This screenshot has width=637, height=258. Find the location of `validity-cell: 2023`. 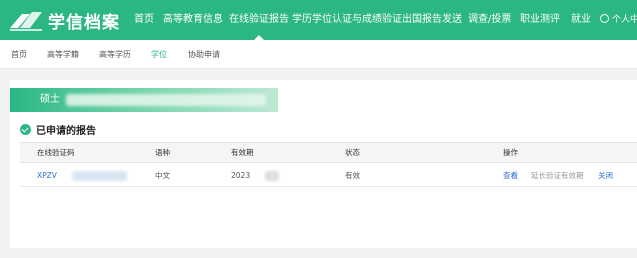

validity-cell: 2023 is located at coordinates (255, 175).